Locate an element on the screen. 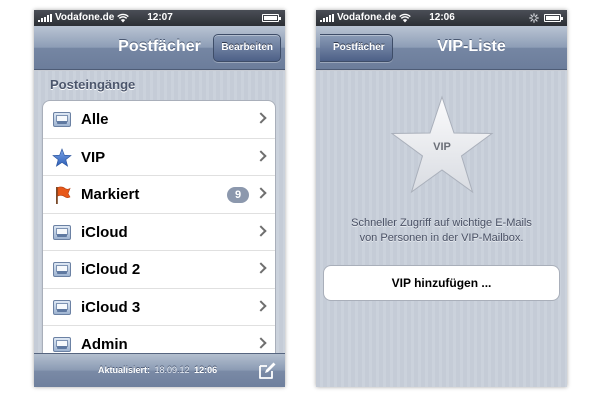  vip-description-line-1: Schneller Zugriff auf wichtige E-Mails is located at coordinates (441, 223).